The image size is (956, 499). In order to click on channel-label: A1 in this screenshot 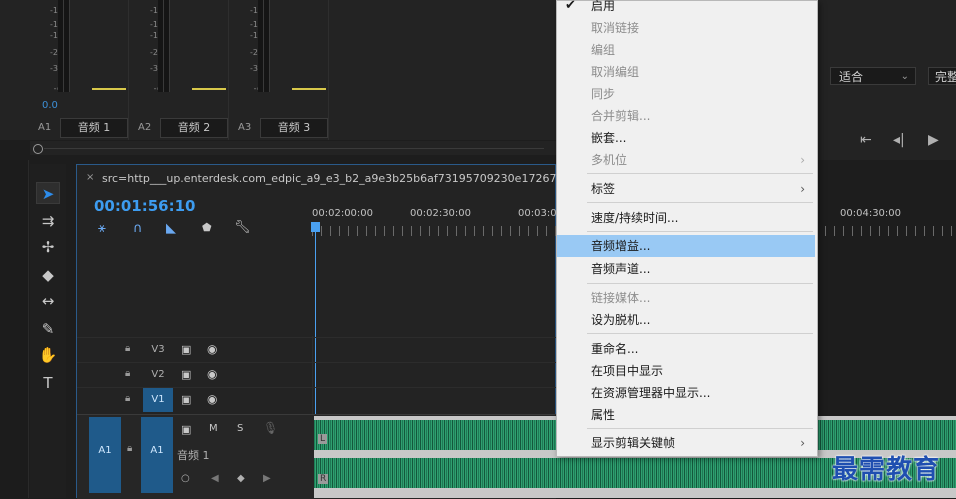, I will do `click(45, 127)`.